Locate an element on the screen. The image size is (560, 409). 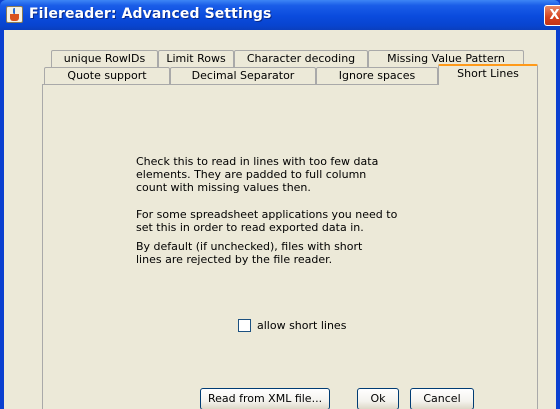
window-frame-right is located at coordinates (558, 219).